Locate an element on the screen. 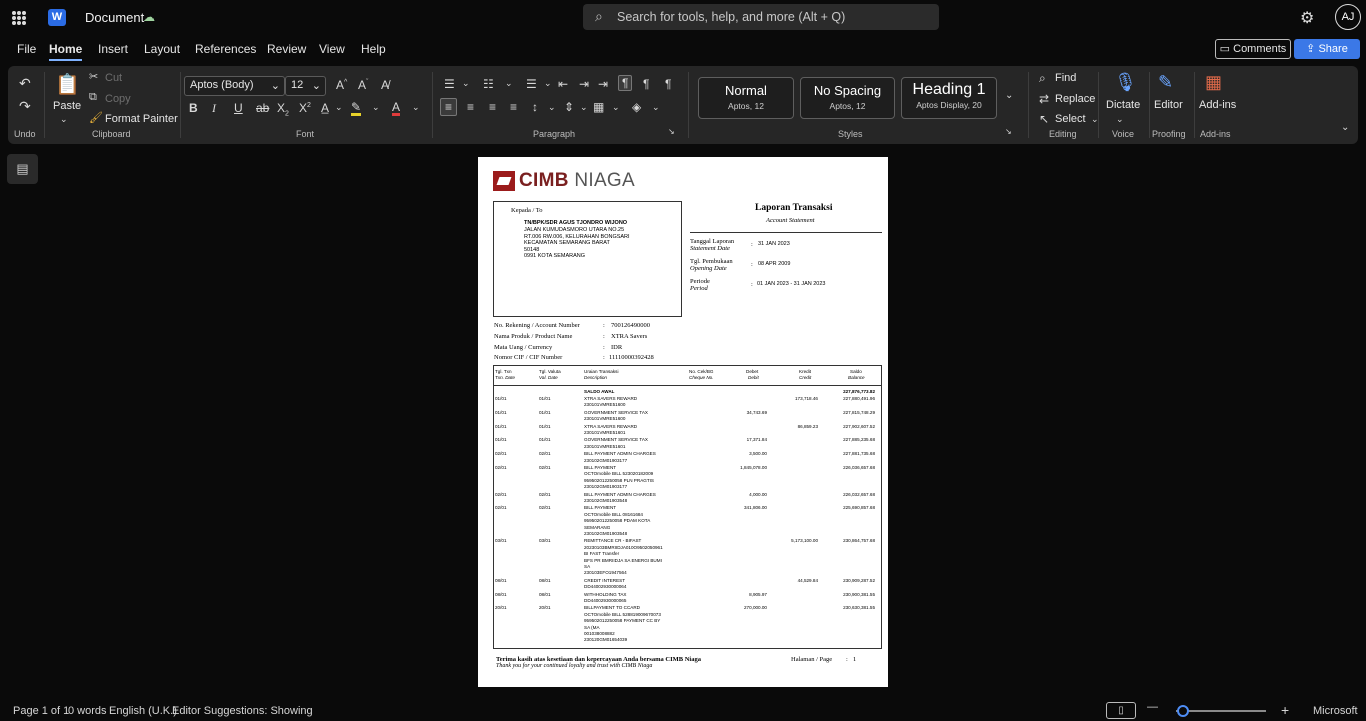 The width and height of the screenshot is (1366, 721). borders-icon: ▦ is located at coordinates (598, 107).